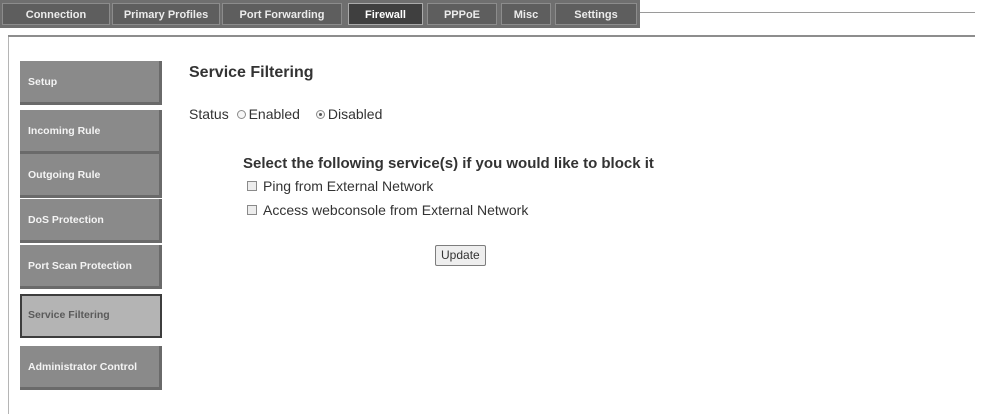  I want to click on status-label: Status, so click(209, 114).